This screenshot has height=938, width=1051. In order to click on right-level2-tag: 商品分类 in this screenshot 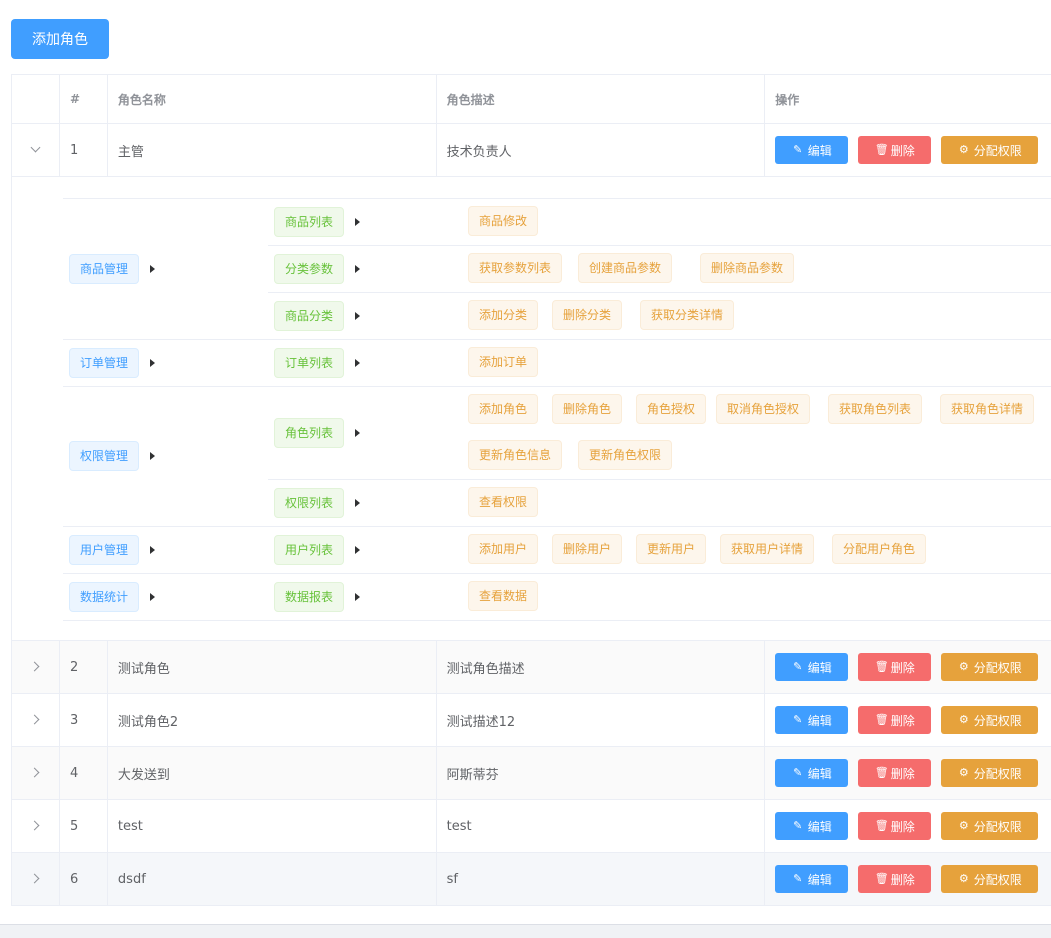, I will do `click(309, 315)`.